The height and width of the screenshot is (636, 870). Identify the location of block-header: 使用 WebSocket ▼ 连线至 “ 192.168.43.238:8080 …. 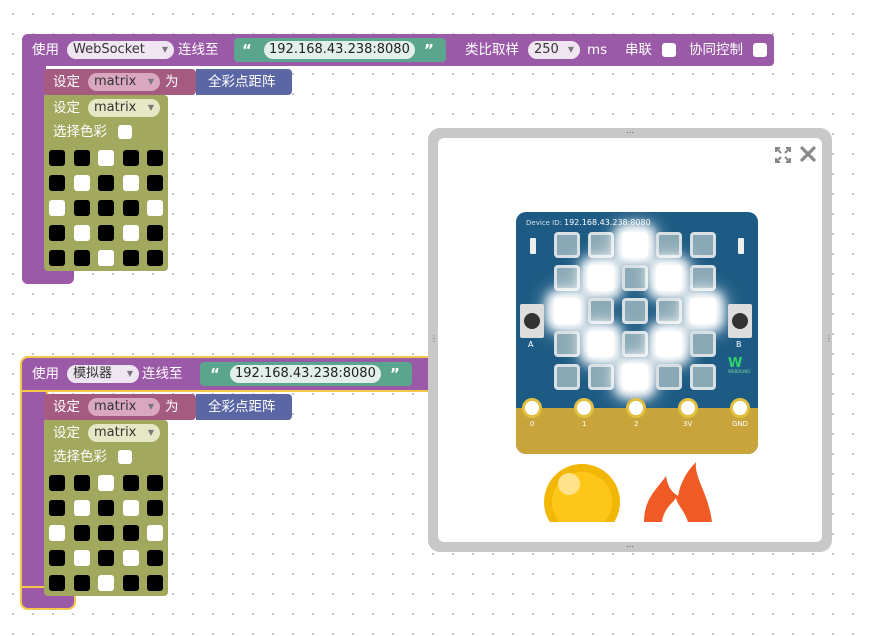
(398, 50).